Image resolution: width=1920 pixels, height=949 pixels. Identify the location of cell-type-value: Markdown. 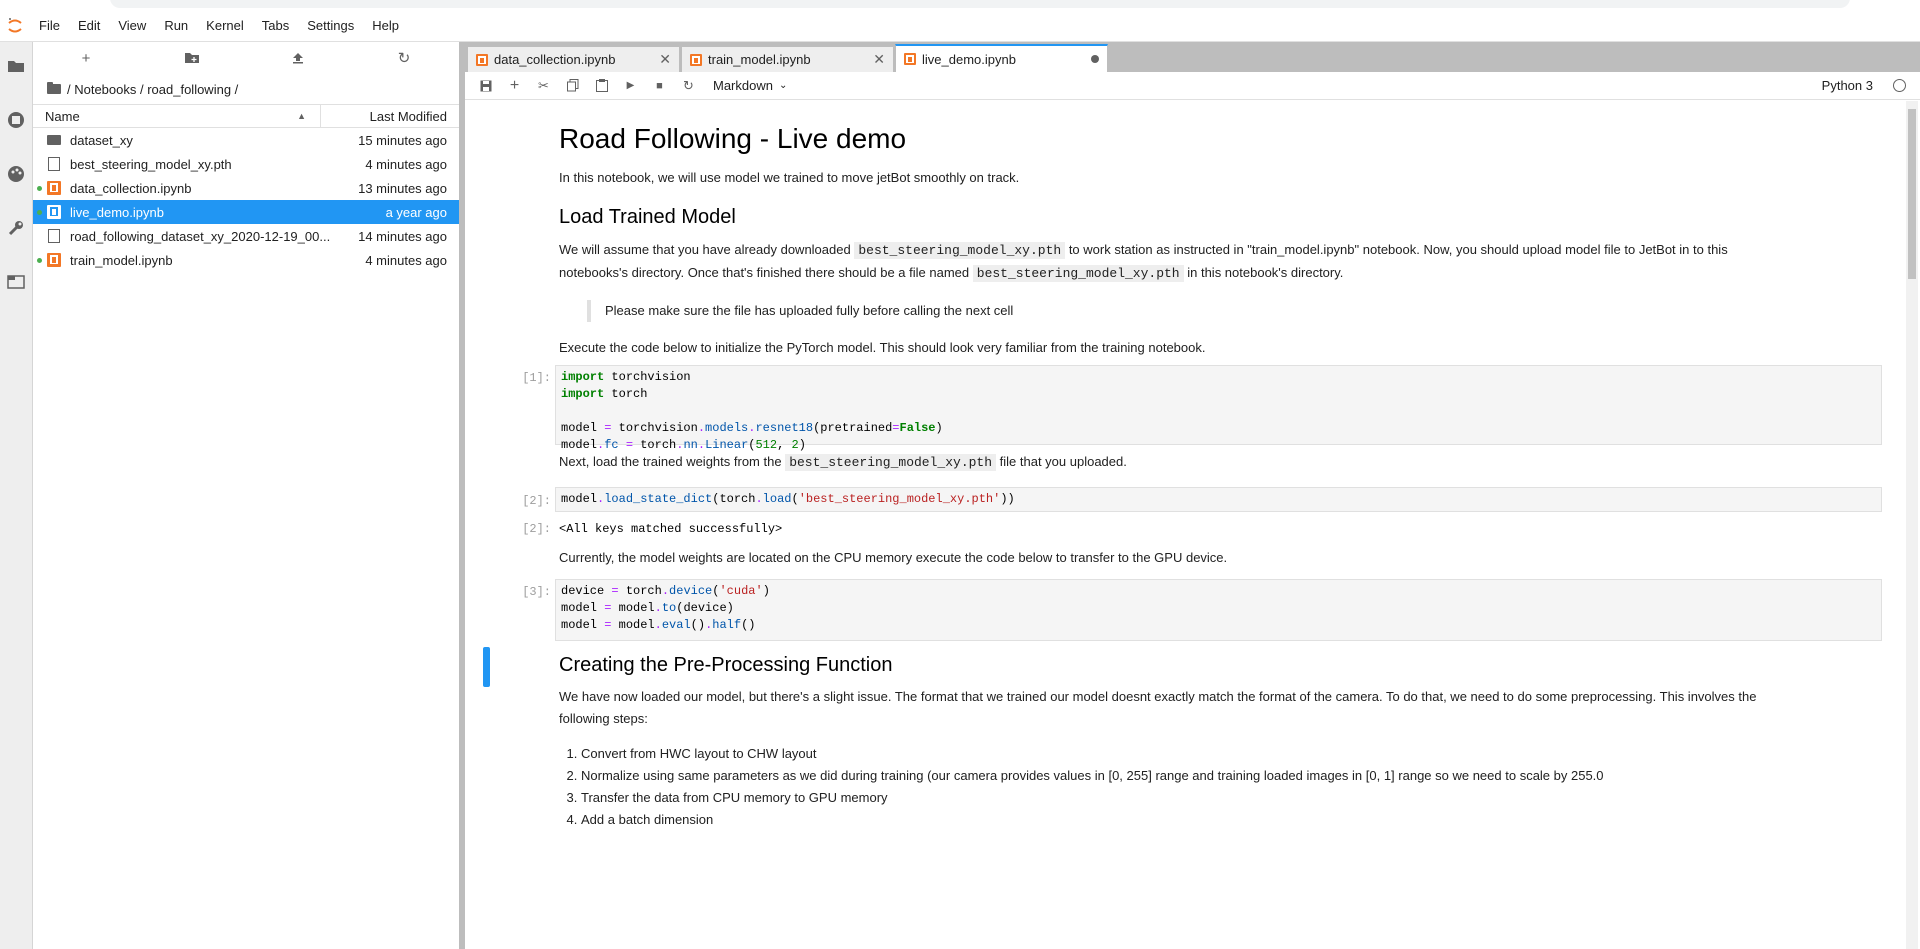
(743, 85).